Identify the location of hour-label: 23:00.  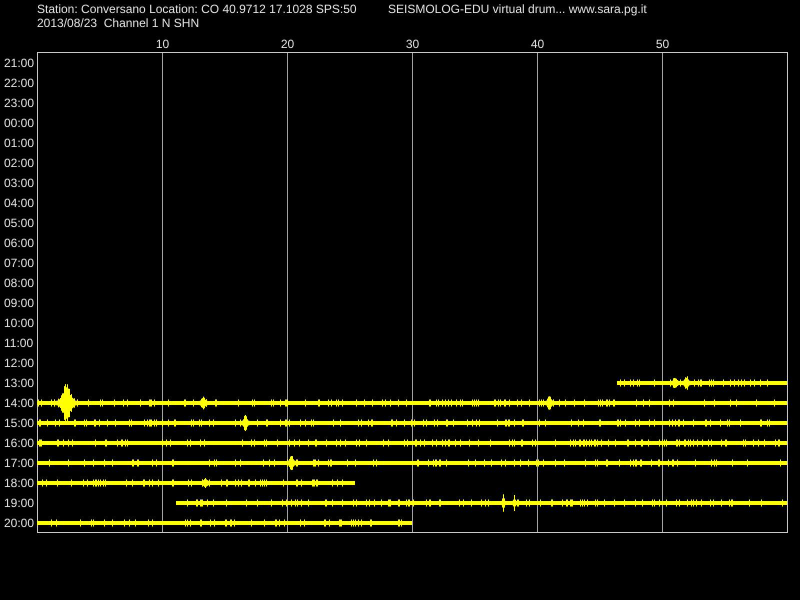
(19, 103).